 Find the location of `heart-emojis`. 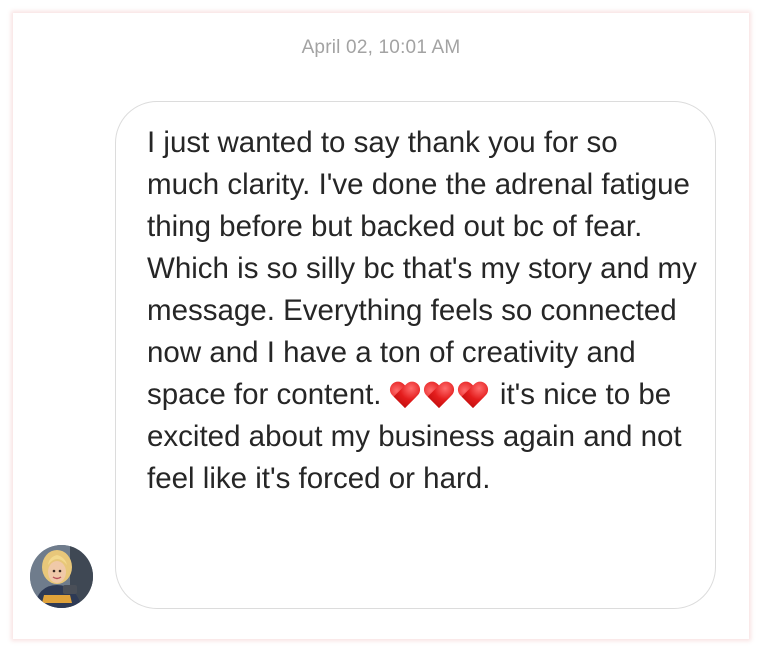

heart-emojis is located at coordinates (441, 394).